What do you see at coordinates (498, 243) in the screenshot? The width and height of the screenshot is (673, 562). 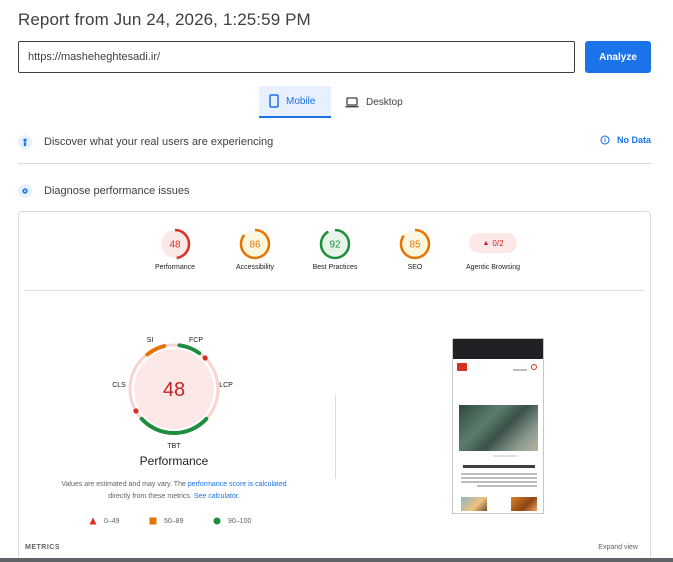 I see `agentic-score: 0/2` at bounding box center [498, 243].